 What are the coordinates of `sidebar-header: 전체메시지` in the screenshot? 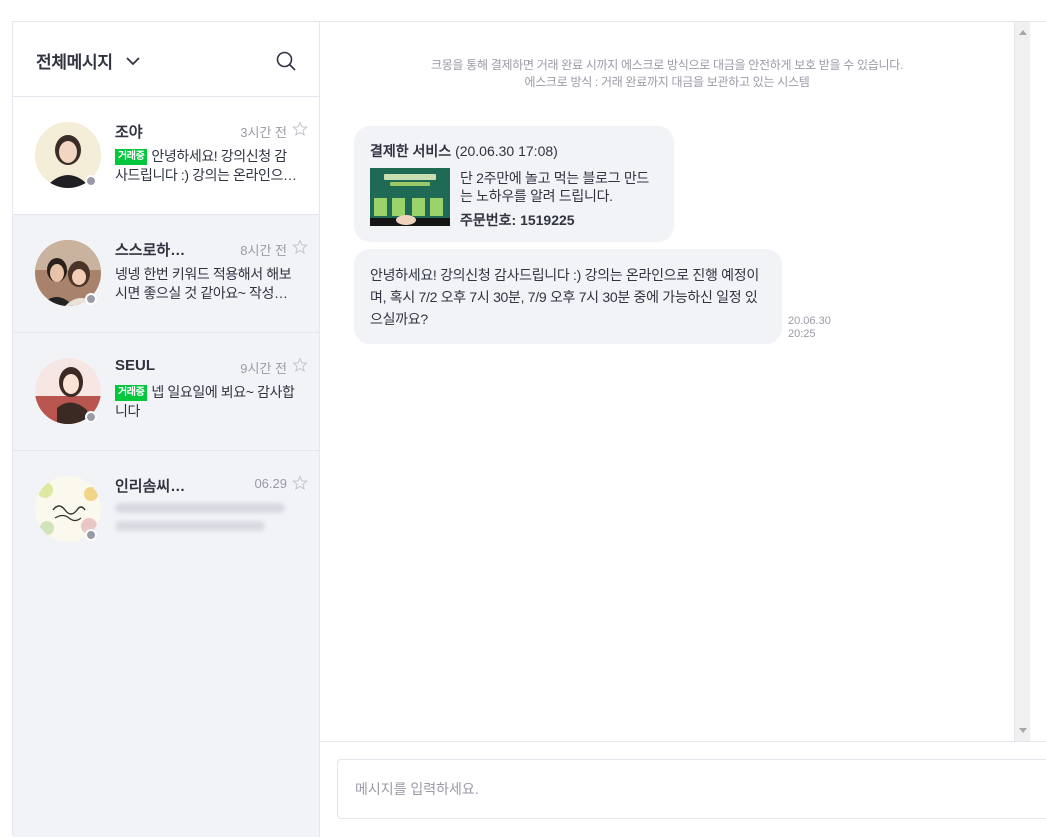 It's located at (166, 59).